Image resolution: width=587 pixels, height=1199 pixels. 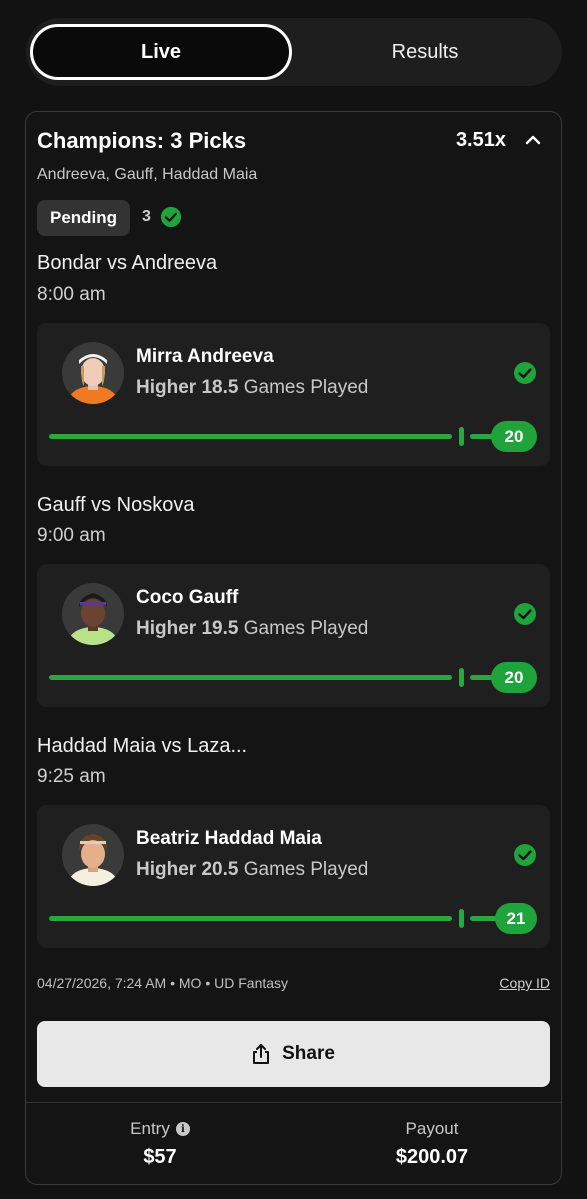 I want to click on pick-line: Higher 19.5 Games Played, so click(x=252, y=629).